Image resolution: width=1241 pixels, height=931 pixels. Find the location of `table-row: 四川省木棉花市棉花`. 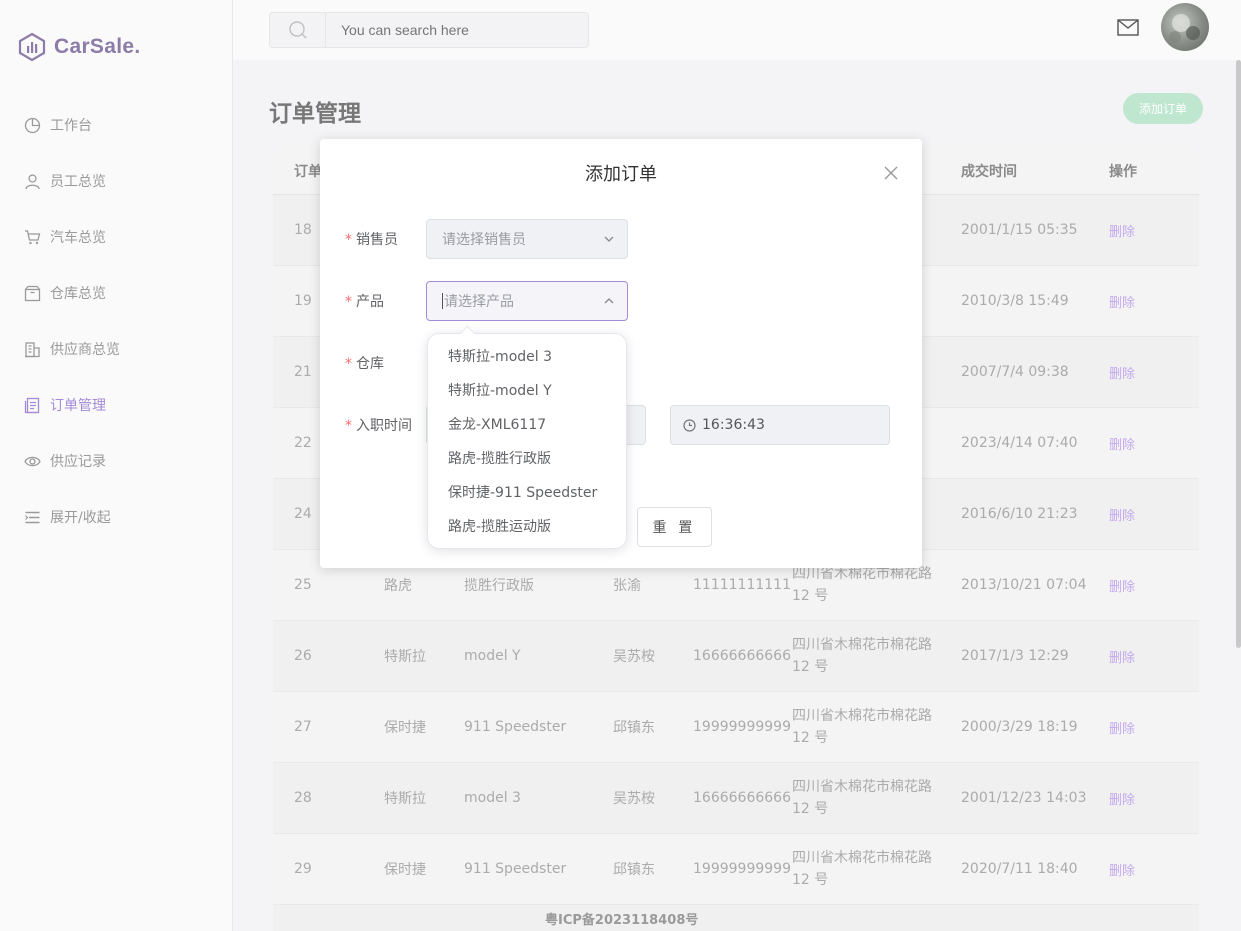

table-row: 四川省木棉花市棉花 is located at coordinates (736, 918).